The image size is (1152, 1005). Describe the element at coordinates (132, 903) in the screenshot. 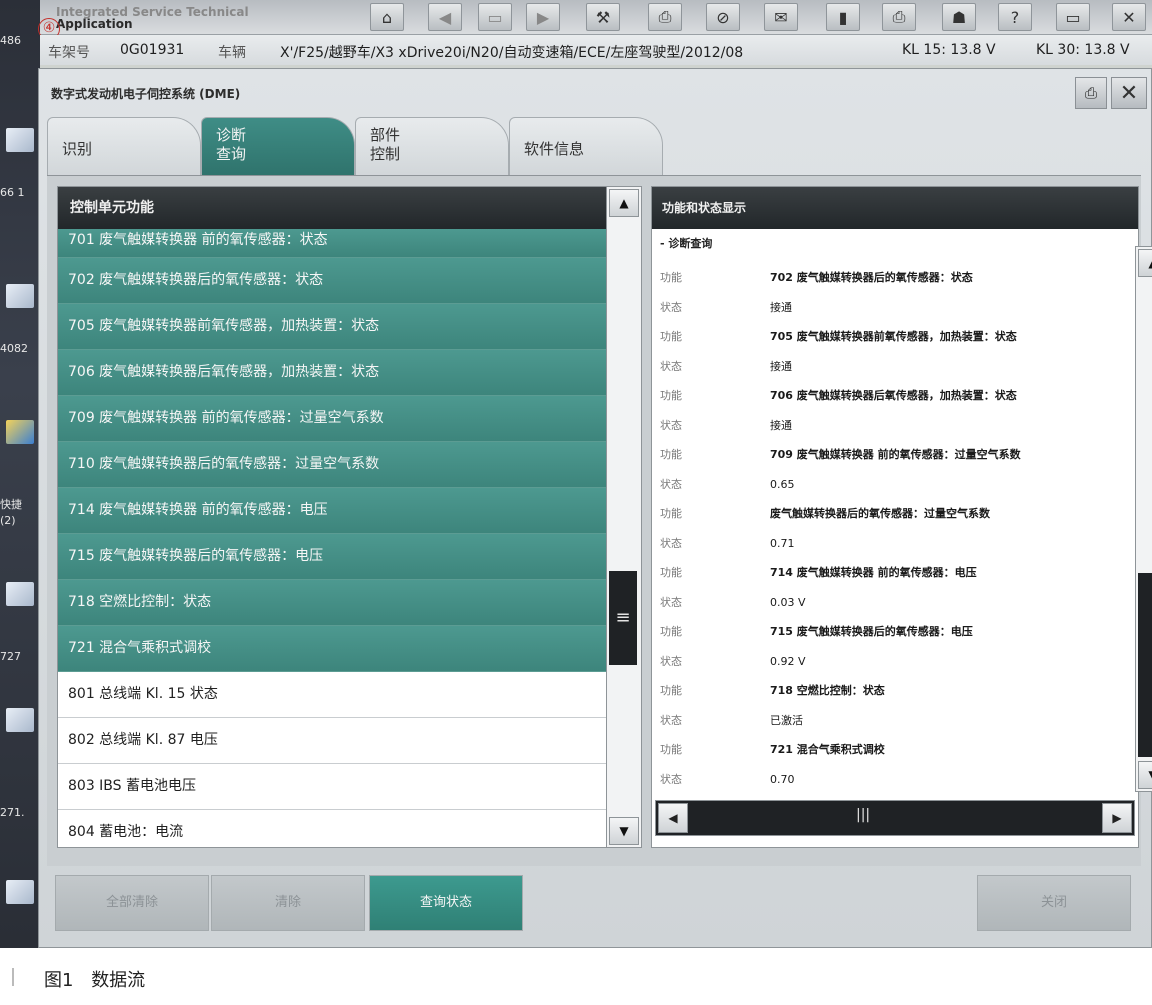

I see `clear-all-button: 全部清除` at that location.